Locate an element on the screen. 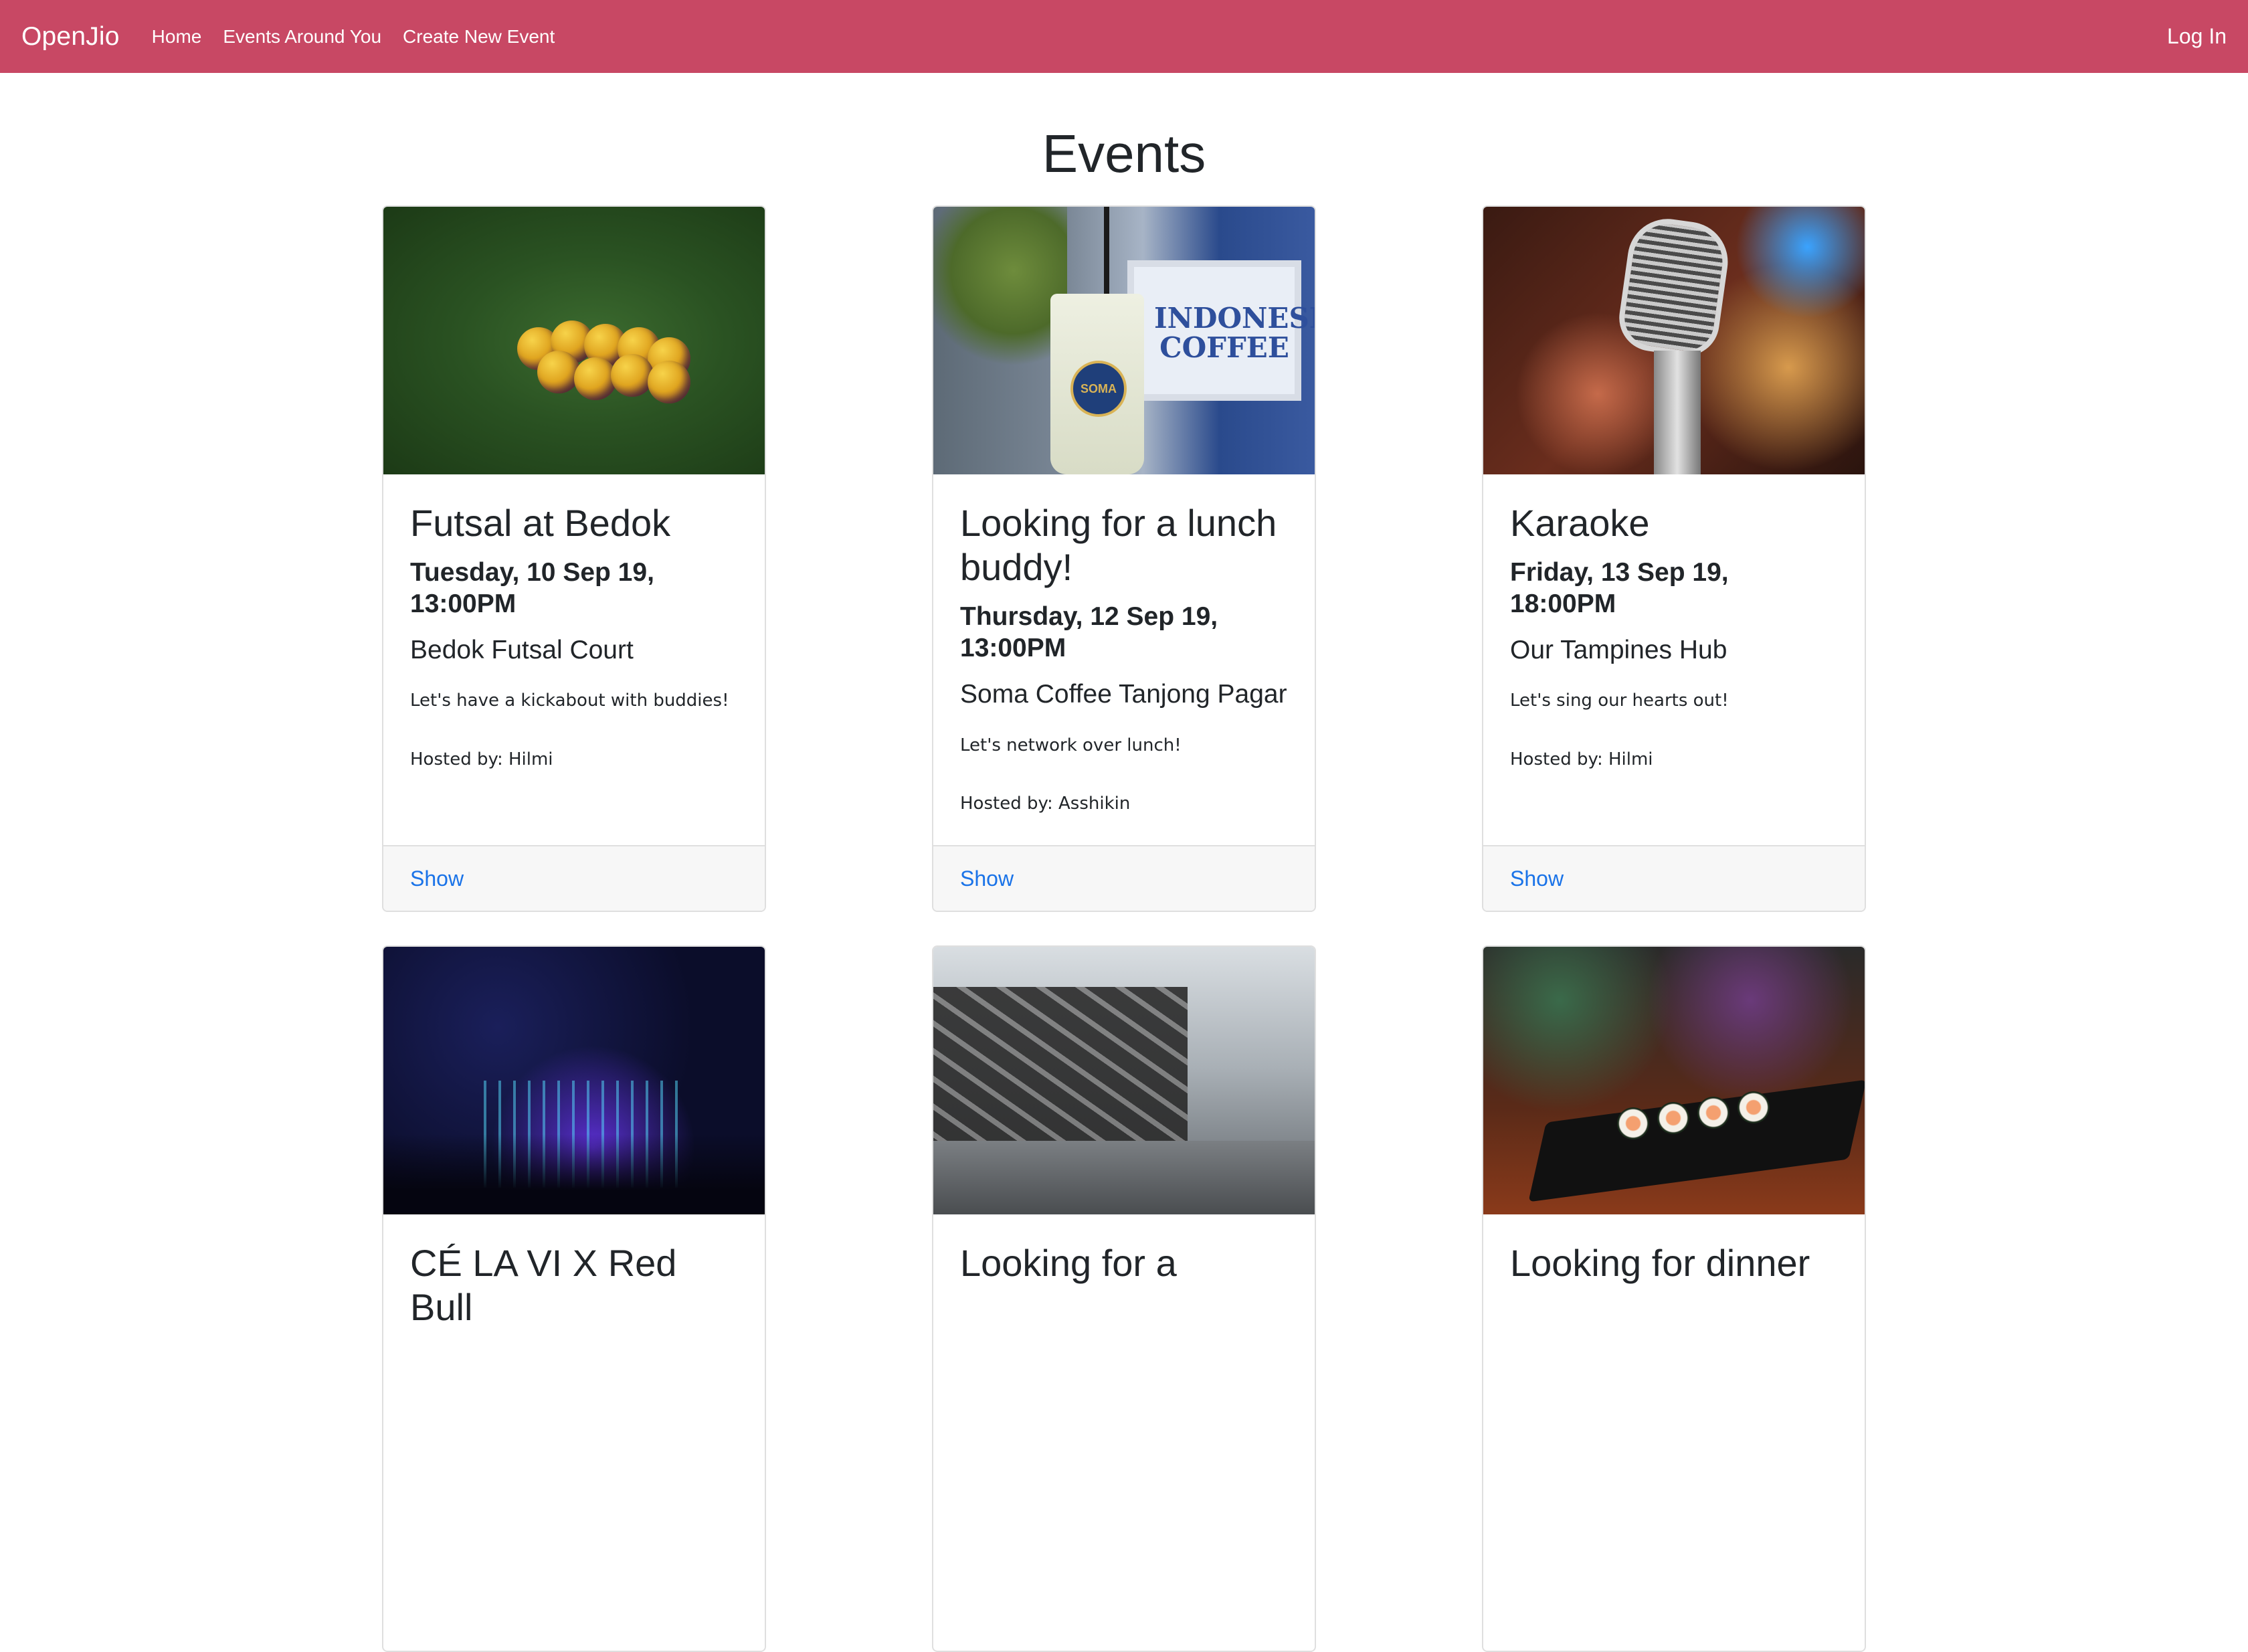 This screenshot has width=2248, height=1652. login-link: Log In is located at coordinates (2197, 36).